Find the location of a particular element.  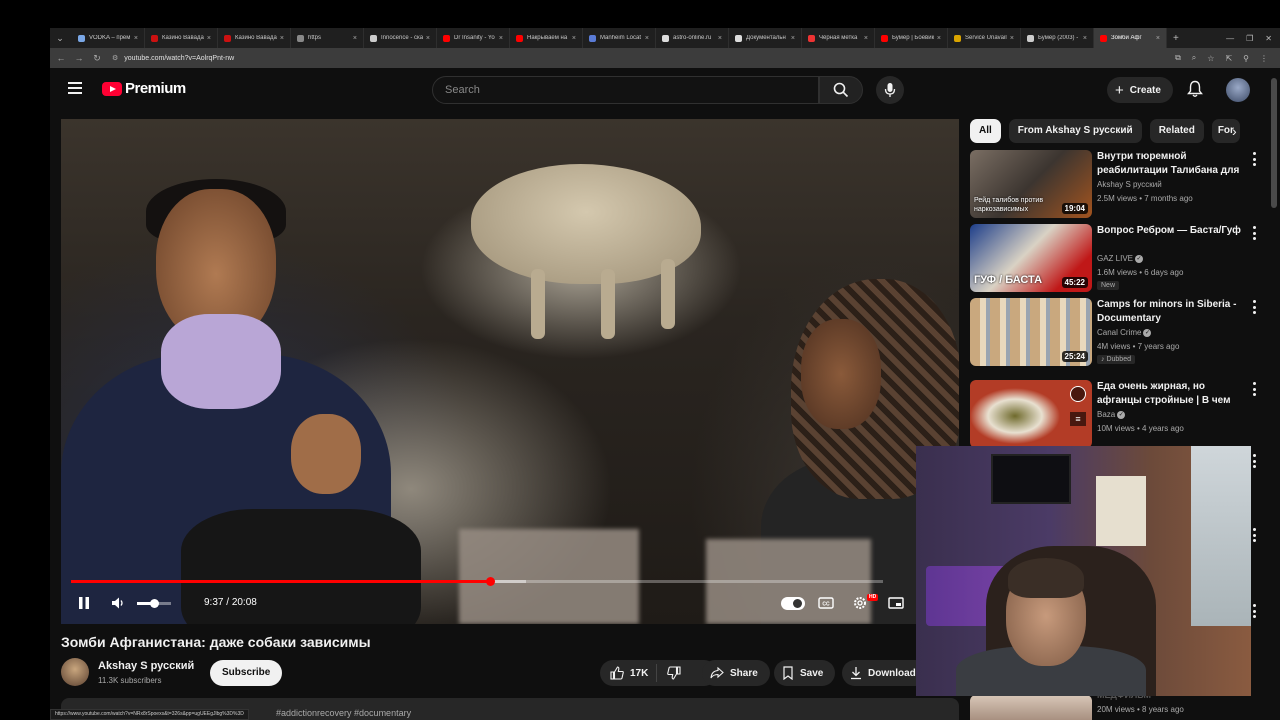

search-button is located at coordinates (841, 90).